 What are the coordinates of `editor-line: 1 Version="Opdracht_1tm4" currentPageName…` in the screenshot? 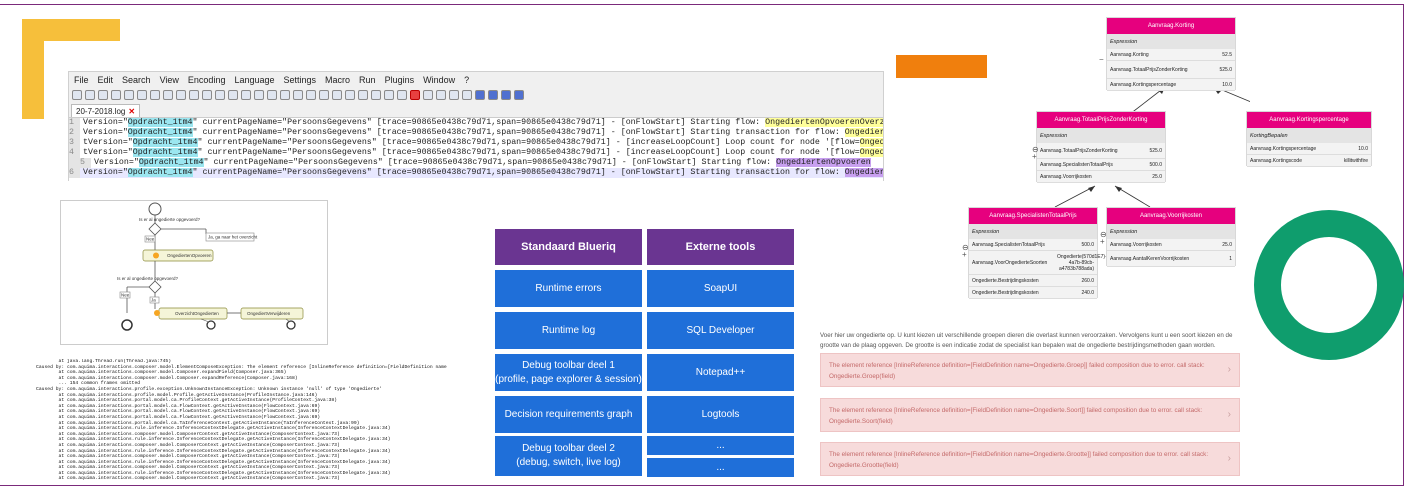 It's located at (476, 123).